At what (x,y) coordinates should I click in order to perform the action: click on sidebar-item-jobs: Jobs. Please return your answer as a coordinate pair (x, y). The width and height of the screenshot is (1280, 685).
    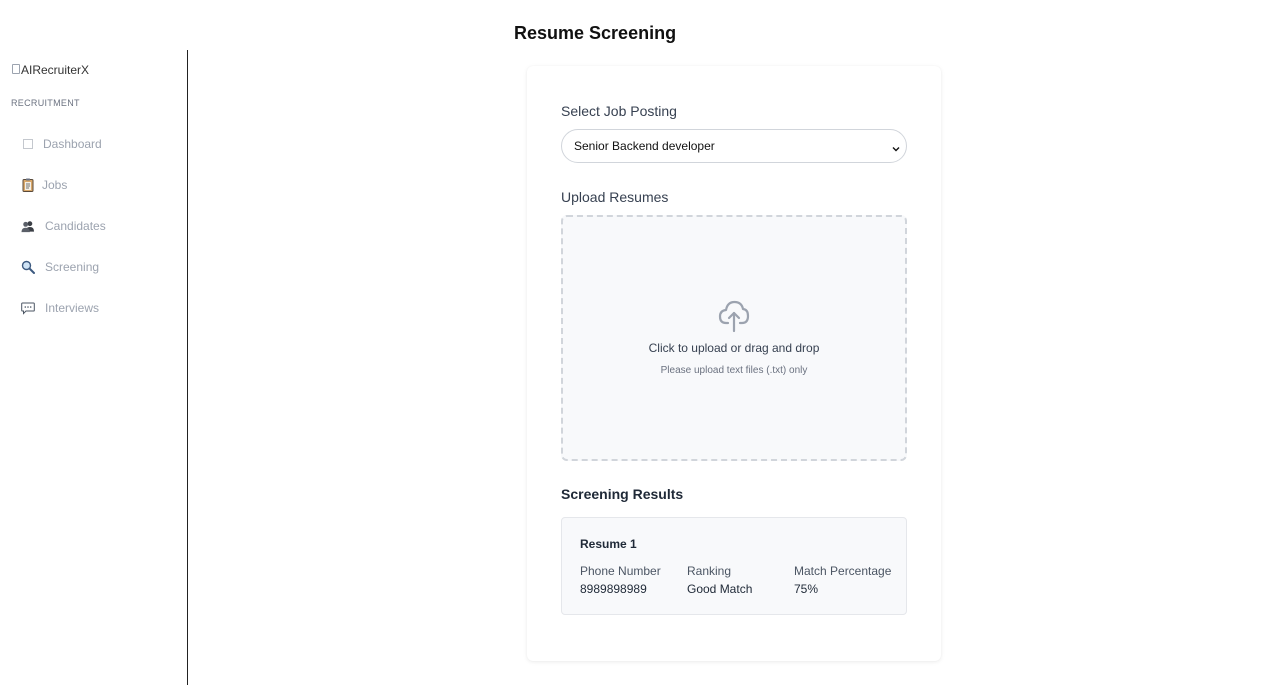
    Looking at the image, I should click on (44, 185).